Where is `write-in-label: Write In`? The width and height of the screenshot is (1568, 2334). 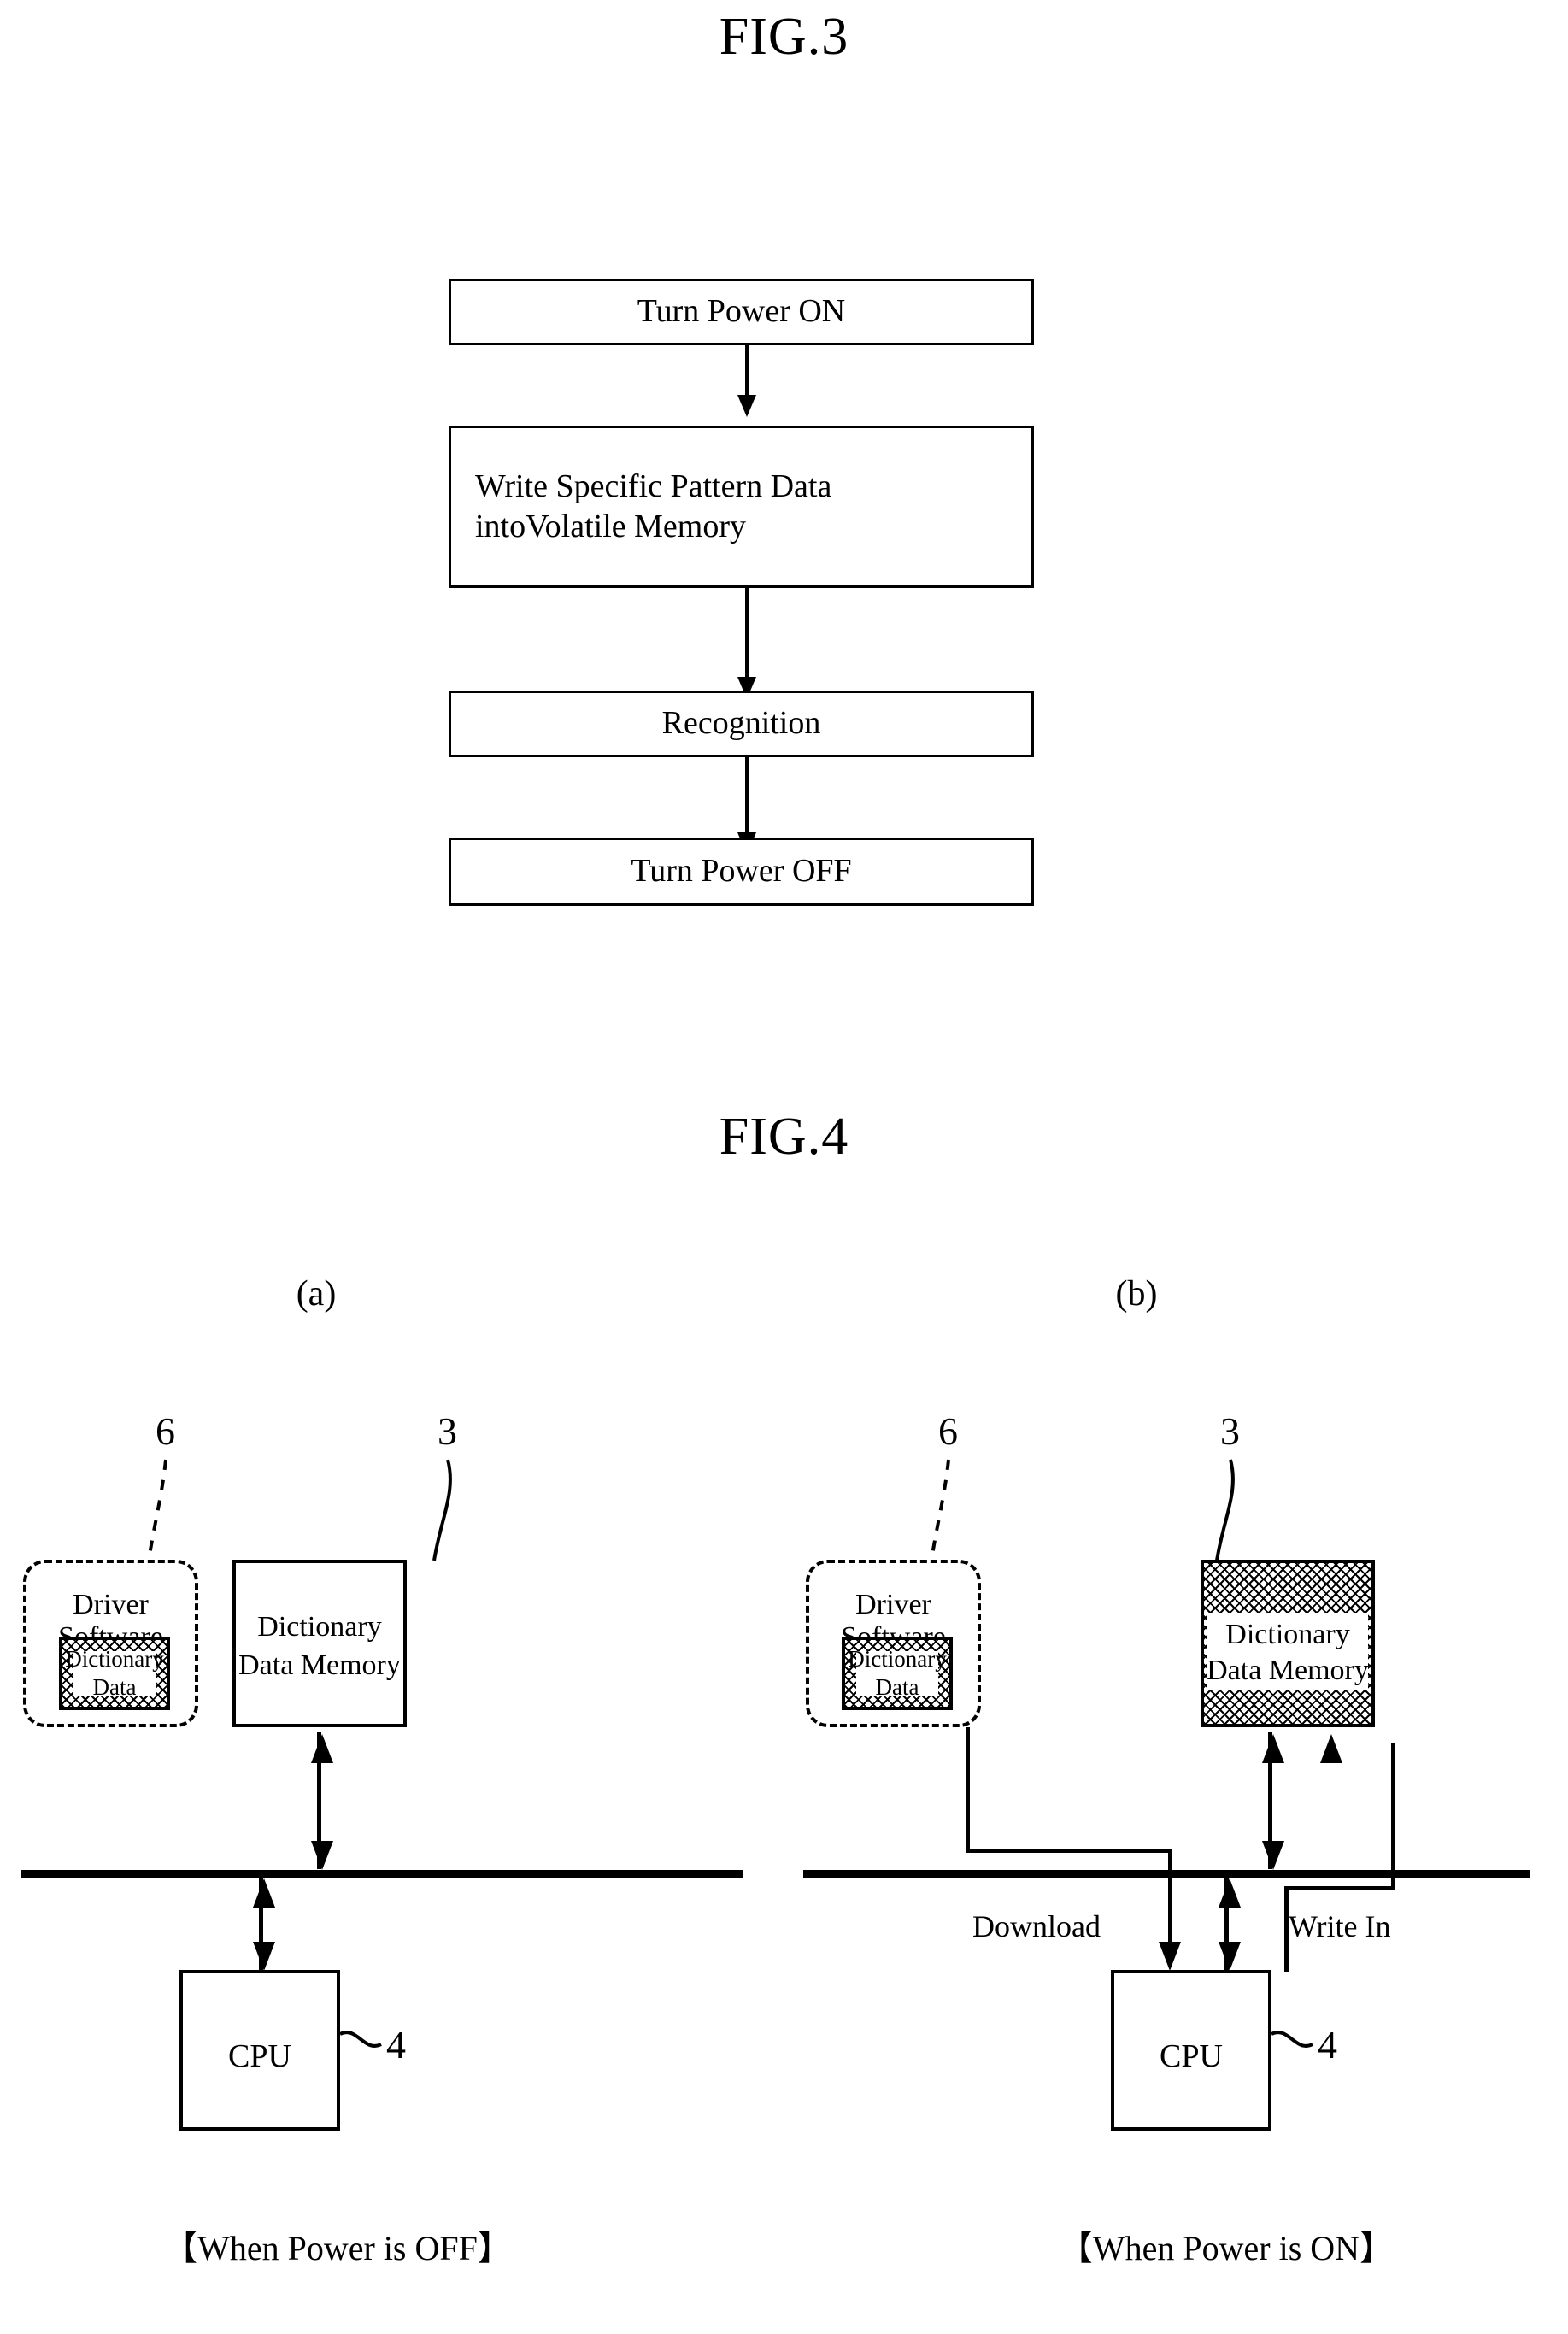 write-in-label: Write In is located at coordinates (1340, 1926).